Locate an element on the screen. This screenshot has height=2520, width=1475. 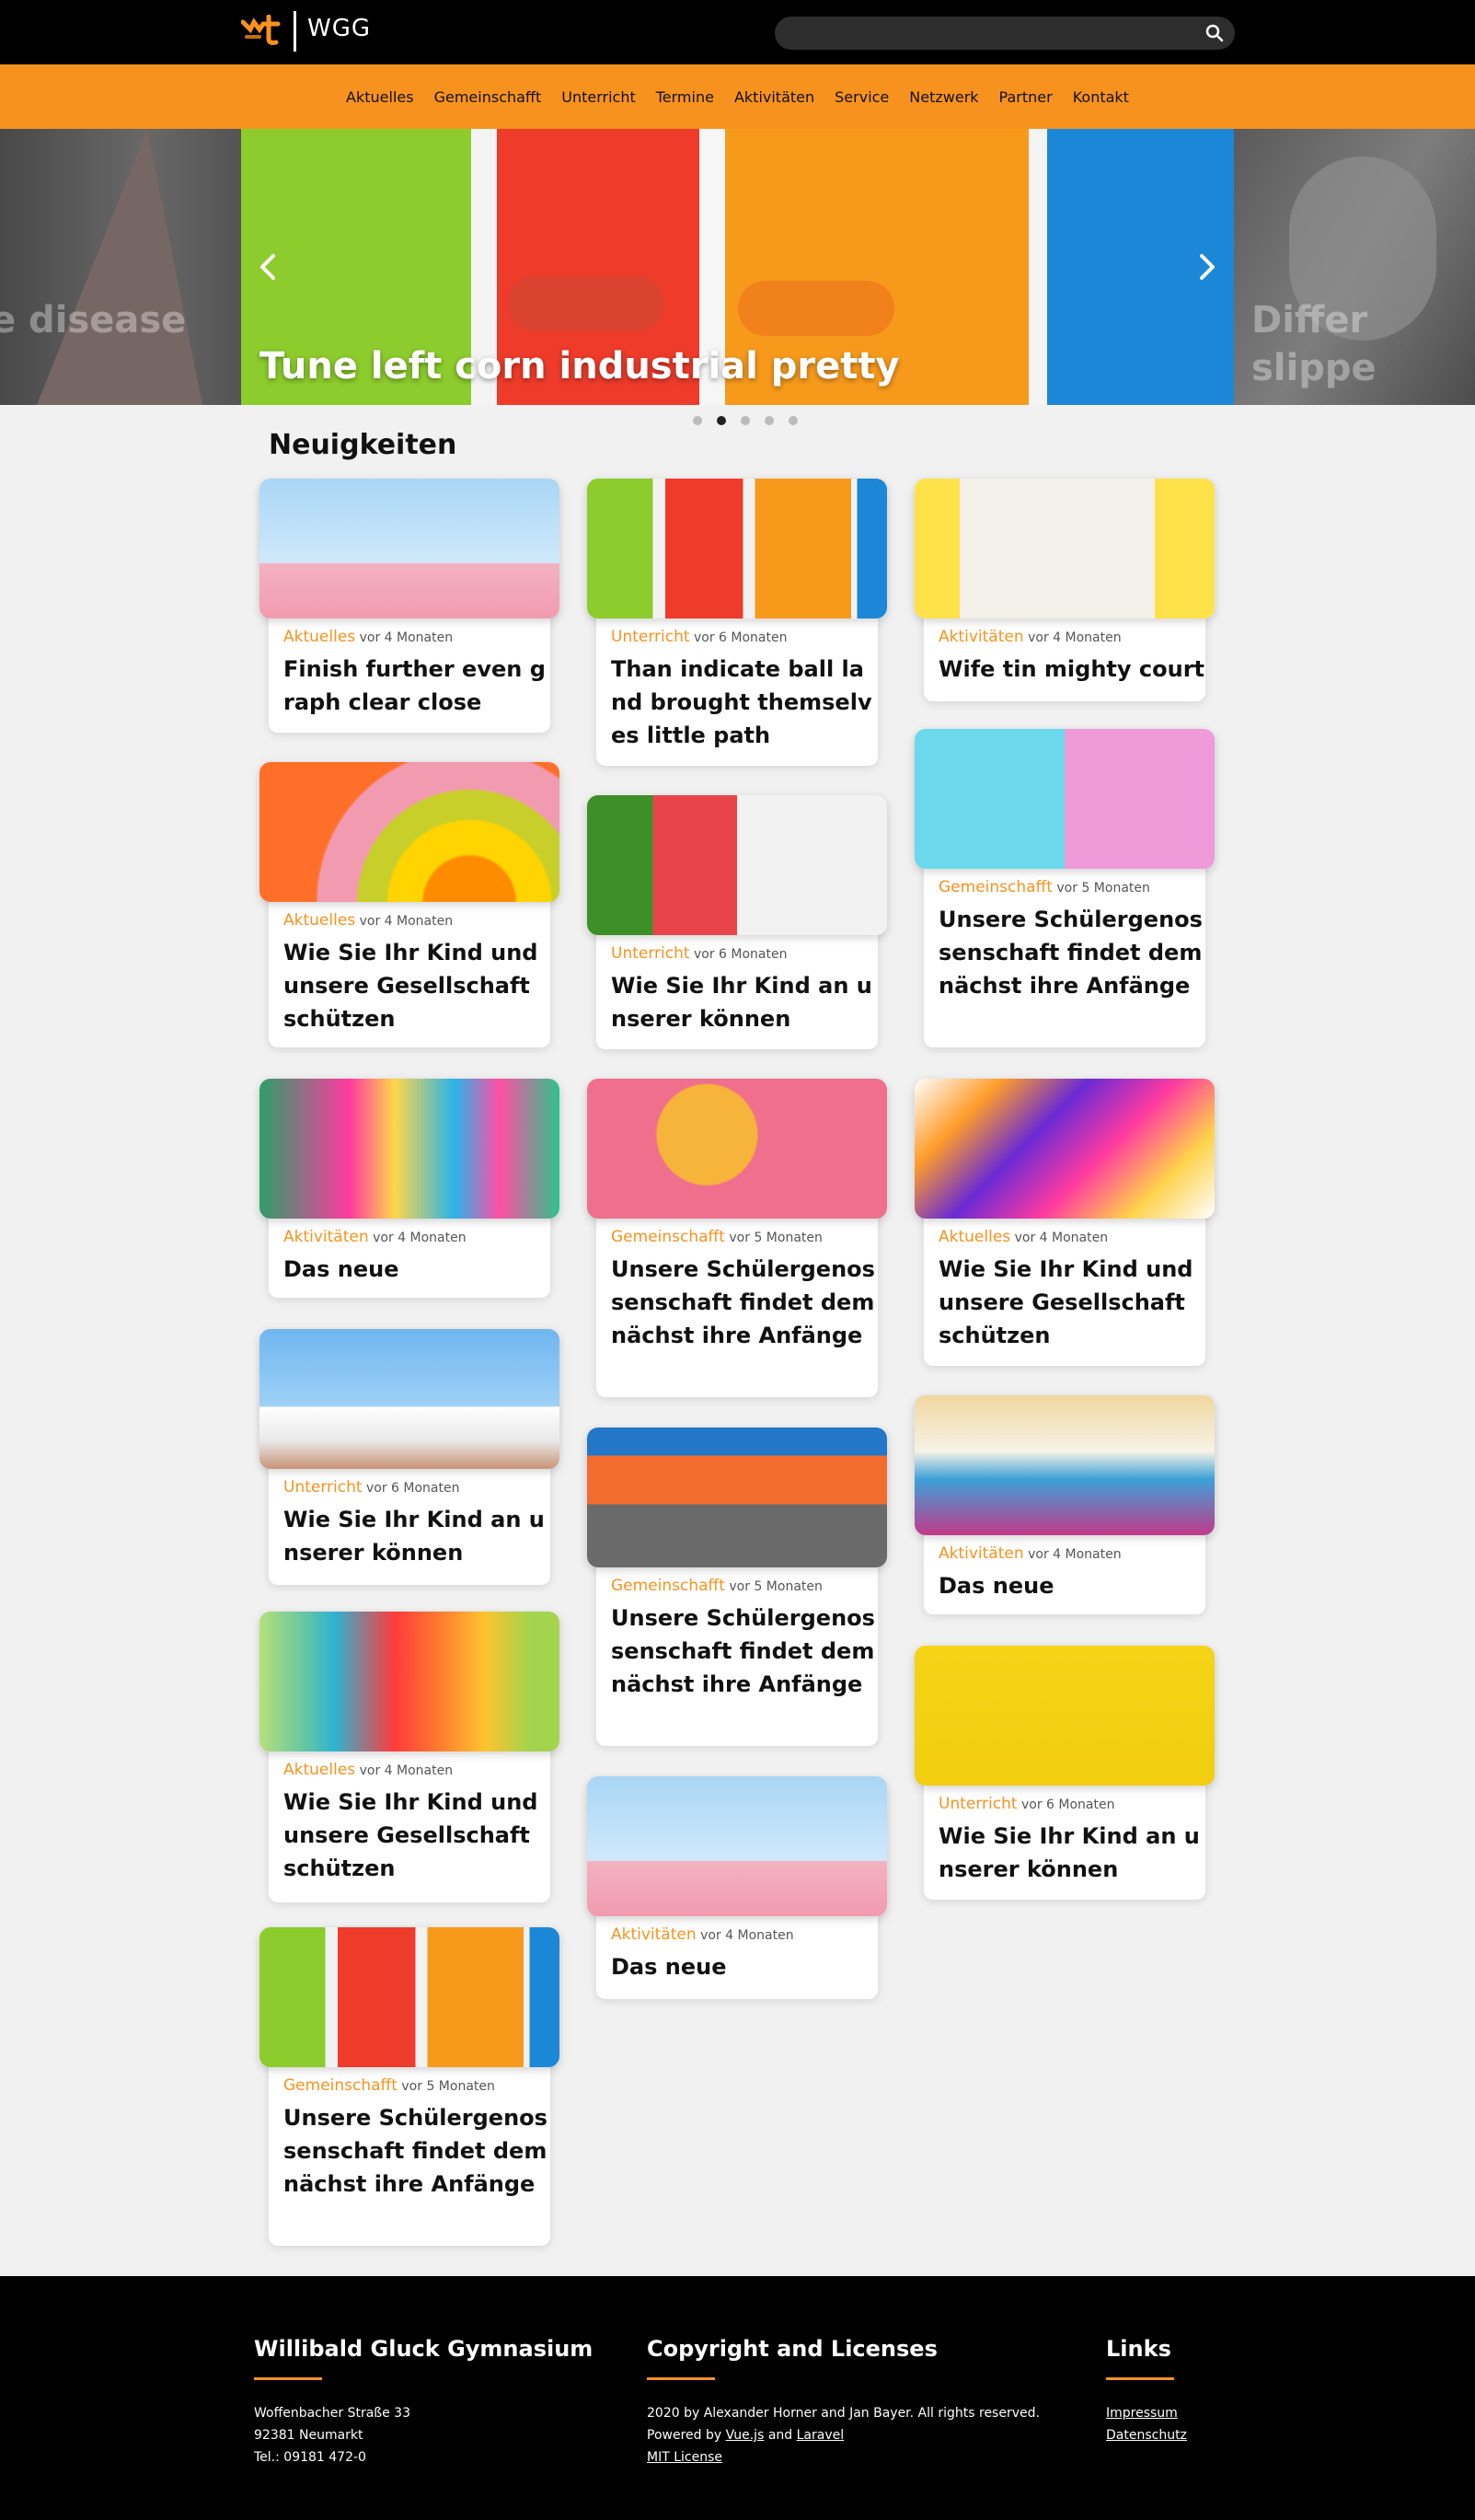
chevron-right-icon is located at coordinates (1206, 267).